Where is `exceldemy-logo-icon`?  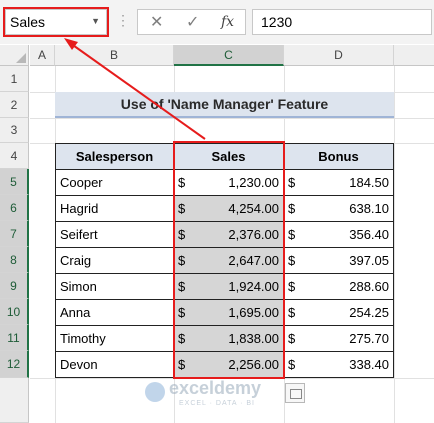 exceldemy-logo-icon is located at coordinates (155, 392).